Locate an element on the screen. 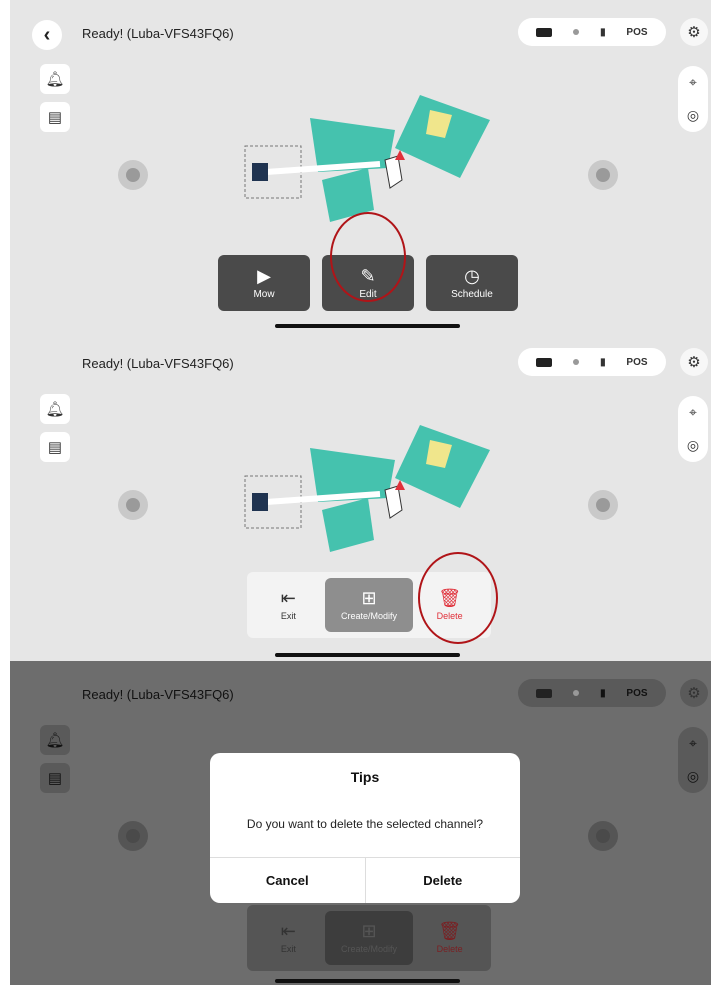  back-button: ‹ is located at coordinates (47, 35).